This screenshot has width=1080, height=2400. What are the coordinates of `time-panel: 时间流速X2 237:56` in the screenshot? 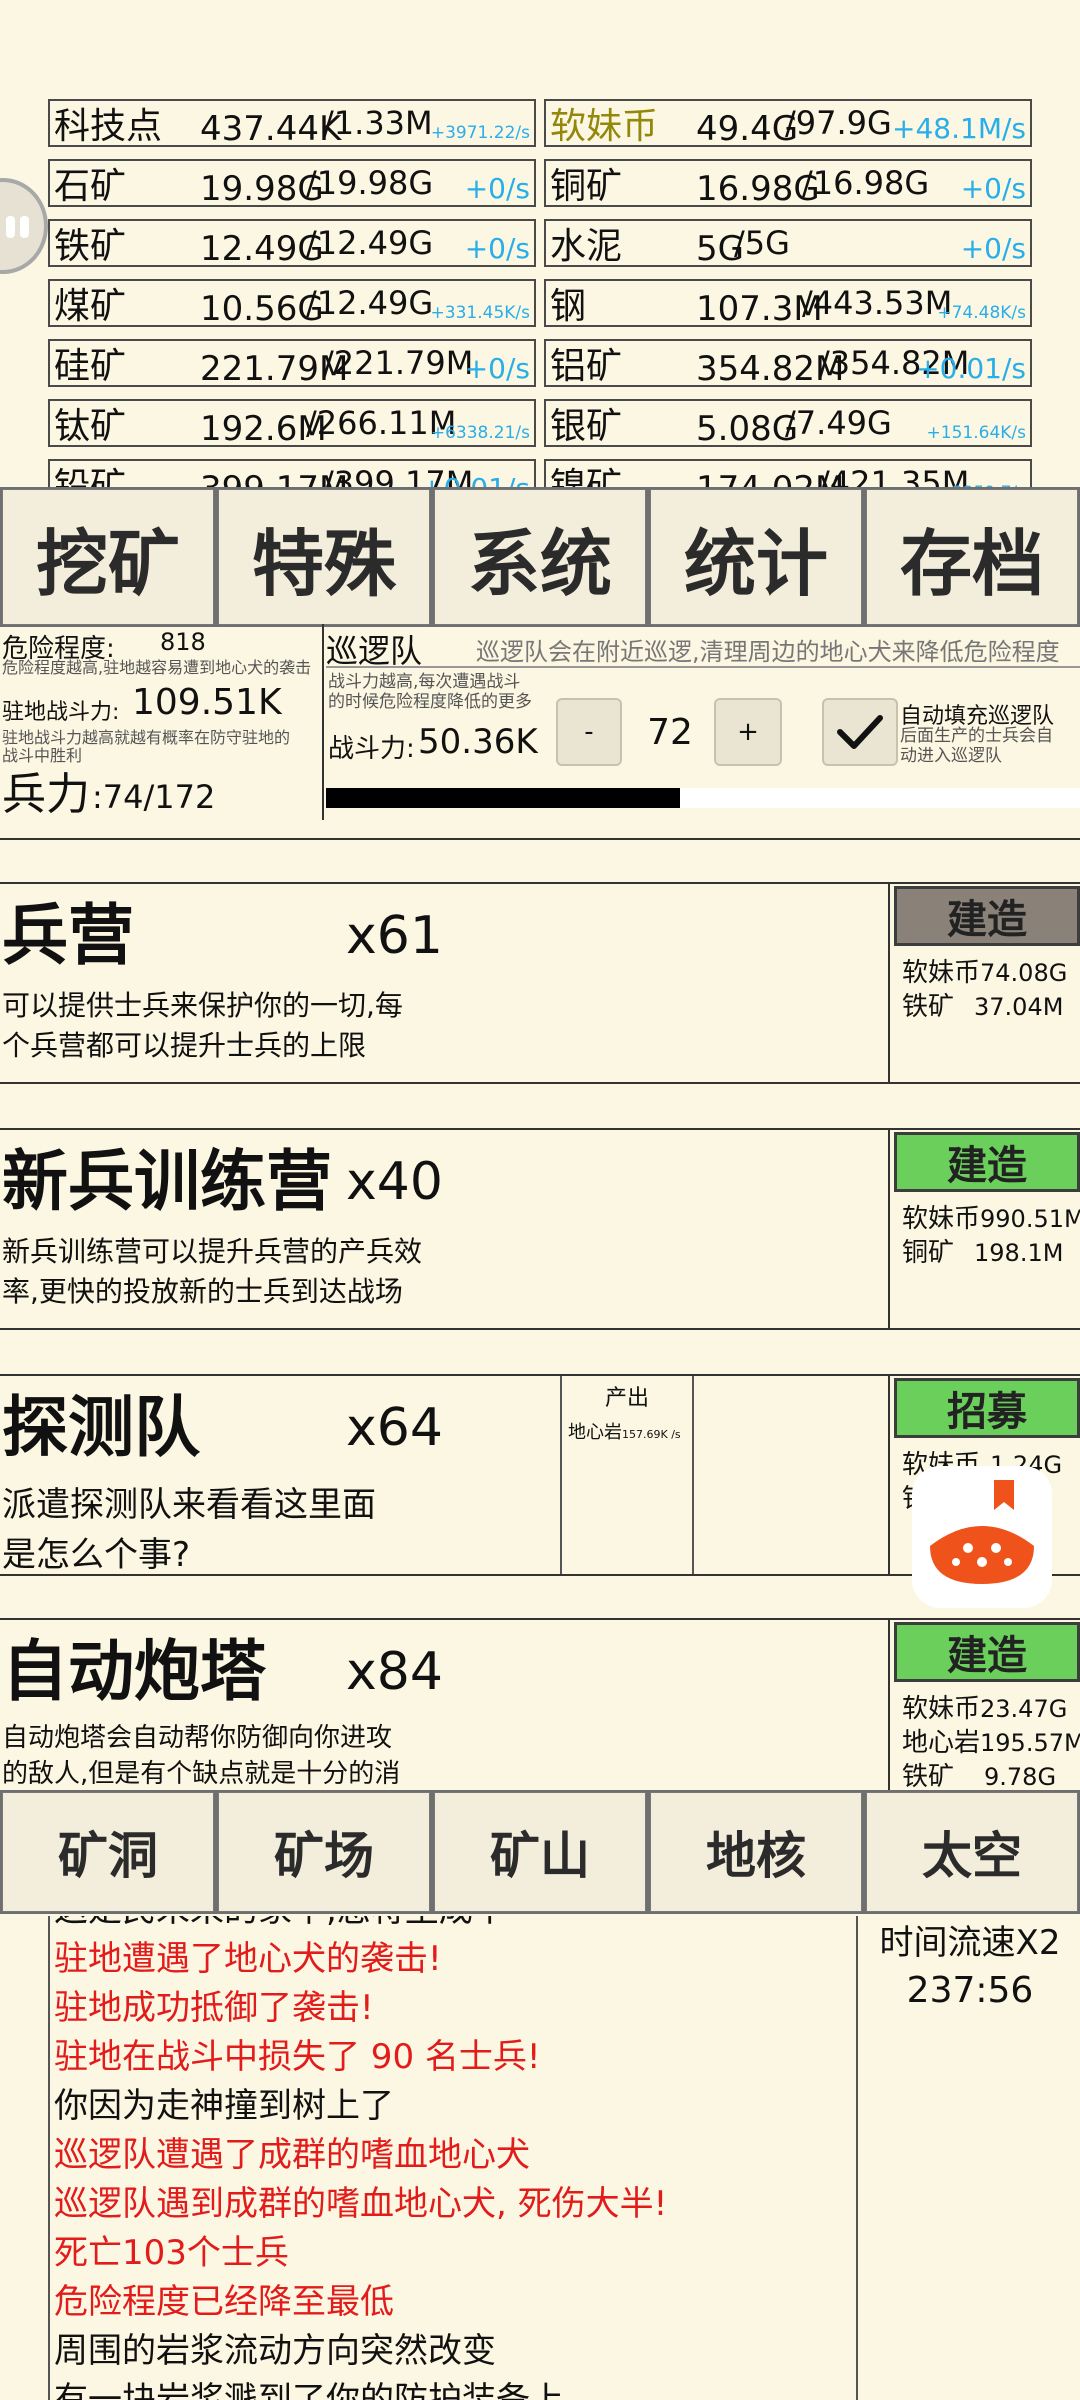 It's located at (970, 1968).